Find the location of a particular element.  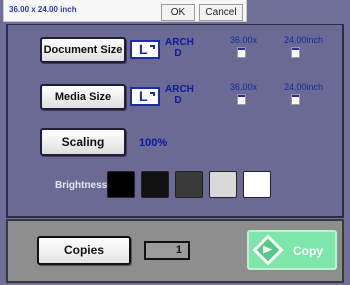

media-size-button: Media Size is located at coordinates (83, 97).